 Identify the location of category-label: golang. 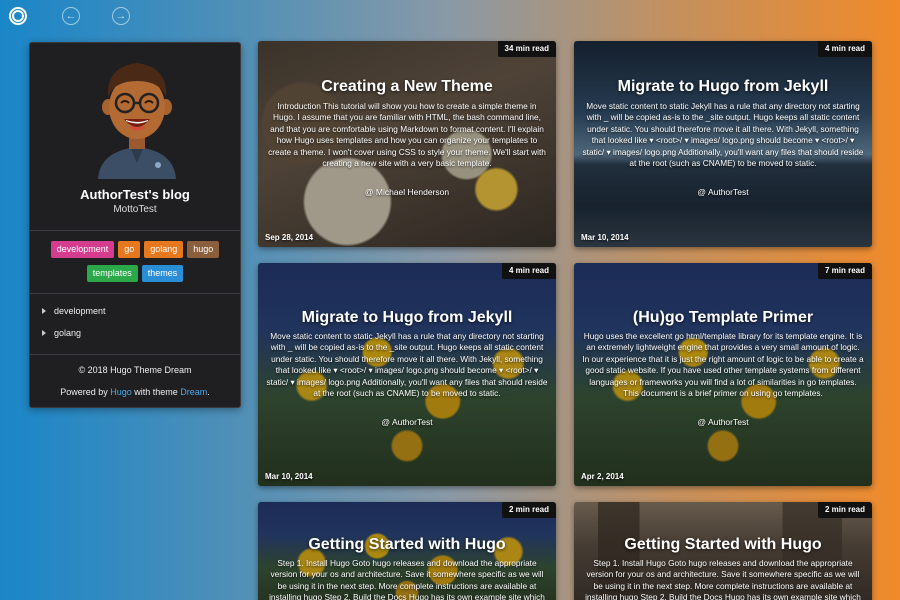
(68, 333).